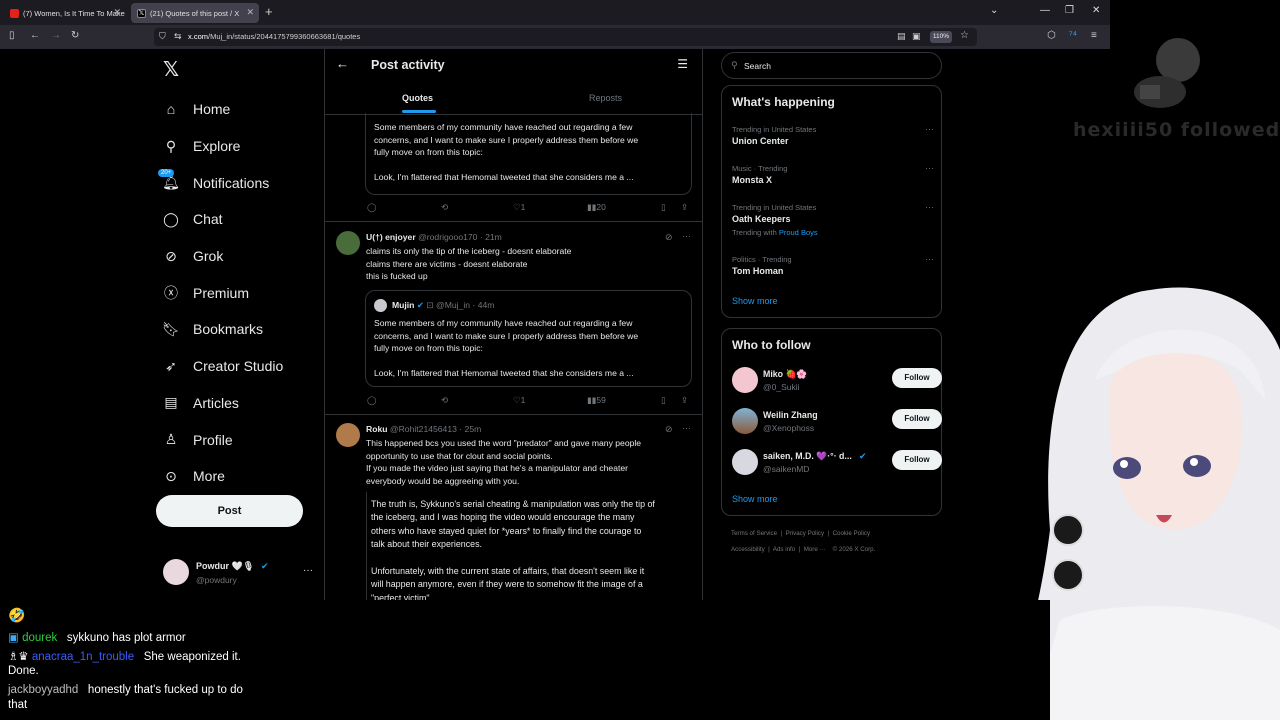 This screenshot has height=720, width=1280. I want to click on footer-link: Terms of Service, so click(754, 533).